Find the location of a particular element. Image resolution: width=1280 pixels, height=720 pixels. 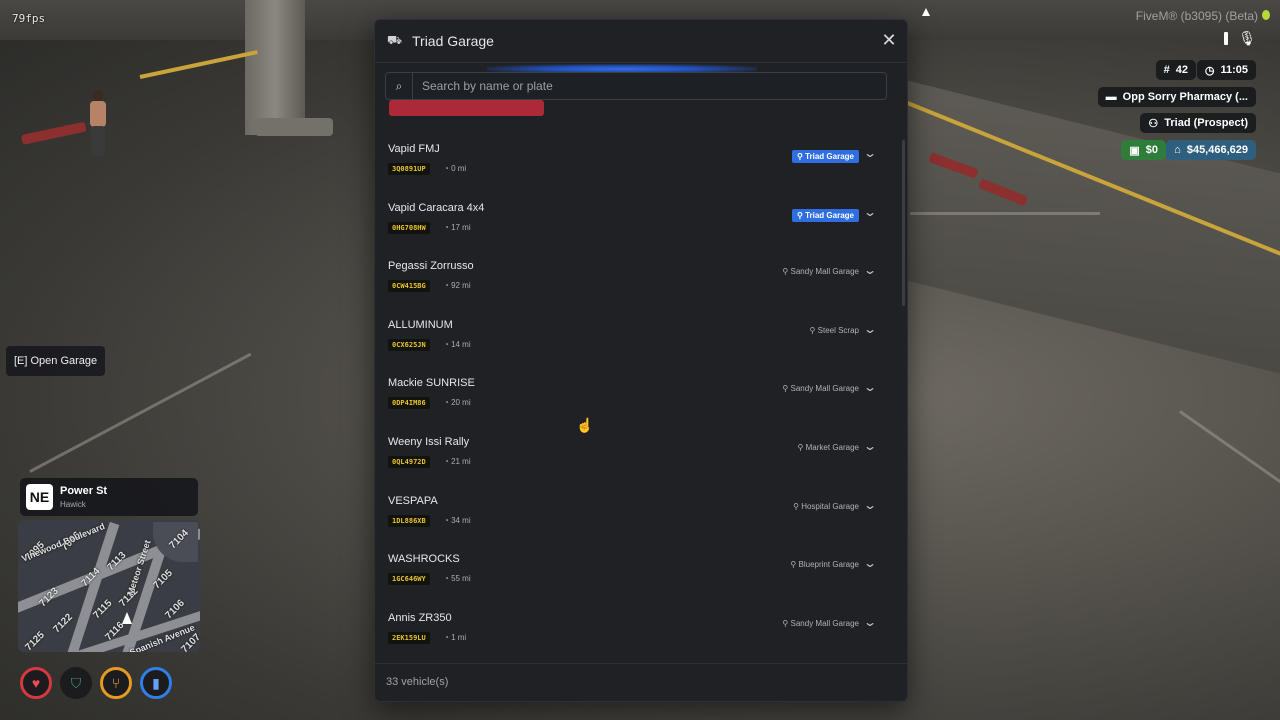

vehicle-distance: ◔ 14 mi is located at coordinates (457, 344).